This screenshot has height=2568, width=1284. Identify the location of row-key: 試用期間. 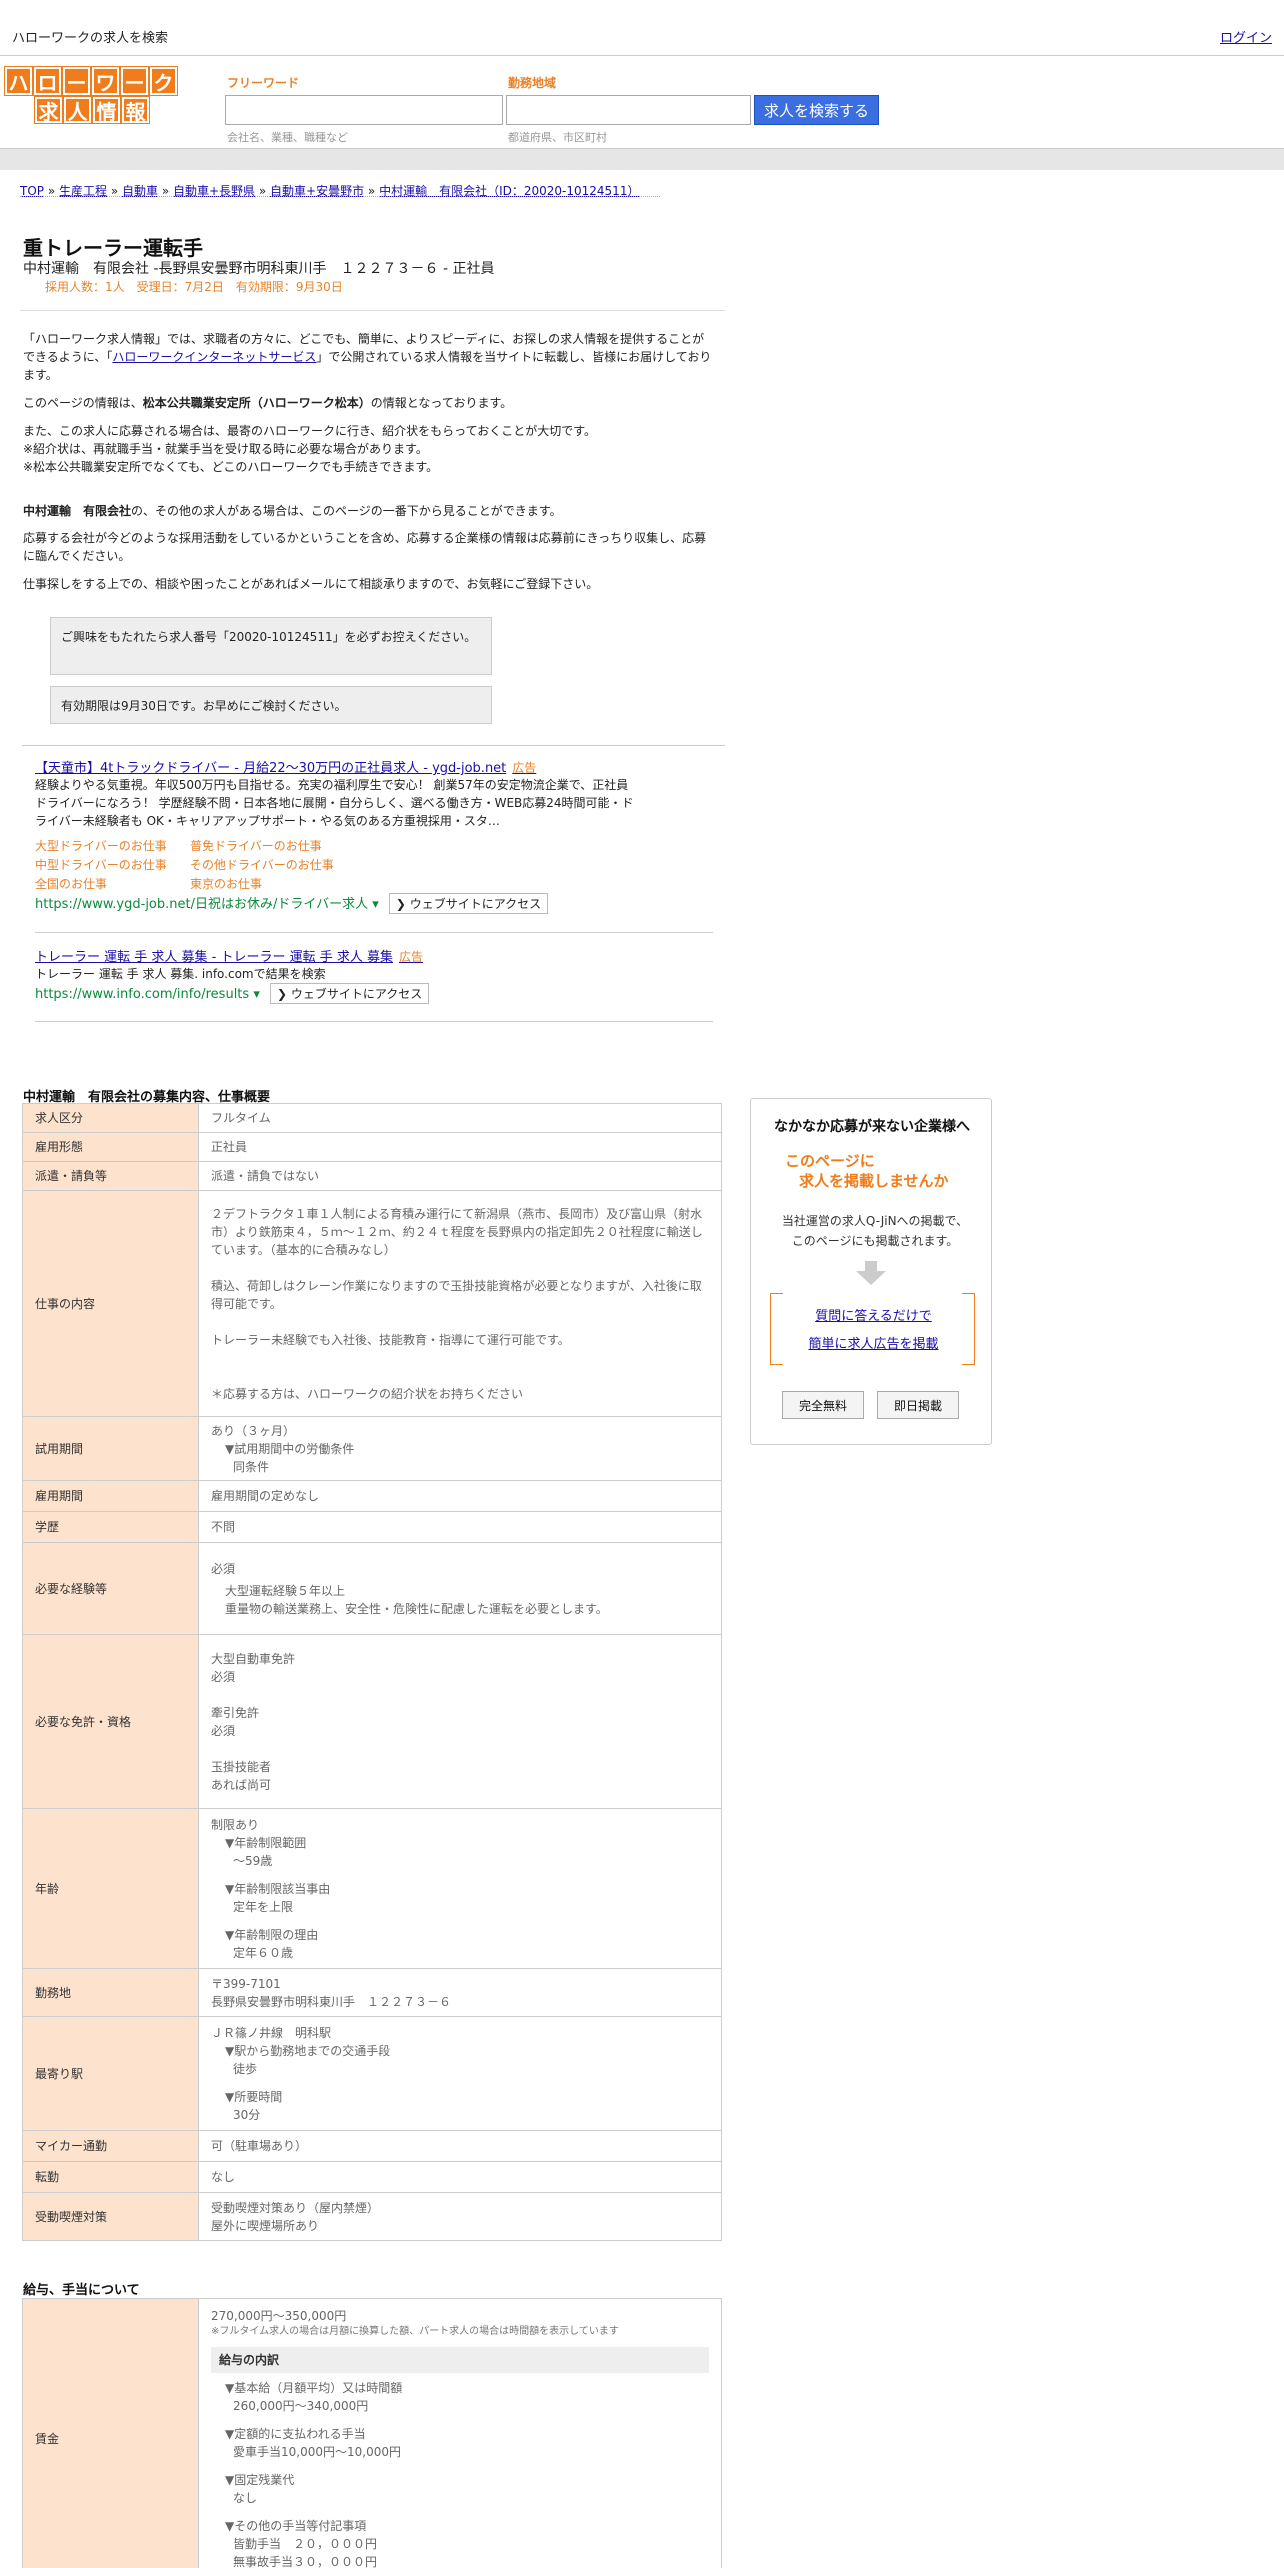
(110, 1448).